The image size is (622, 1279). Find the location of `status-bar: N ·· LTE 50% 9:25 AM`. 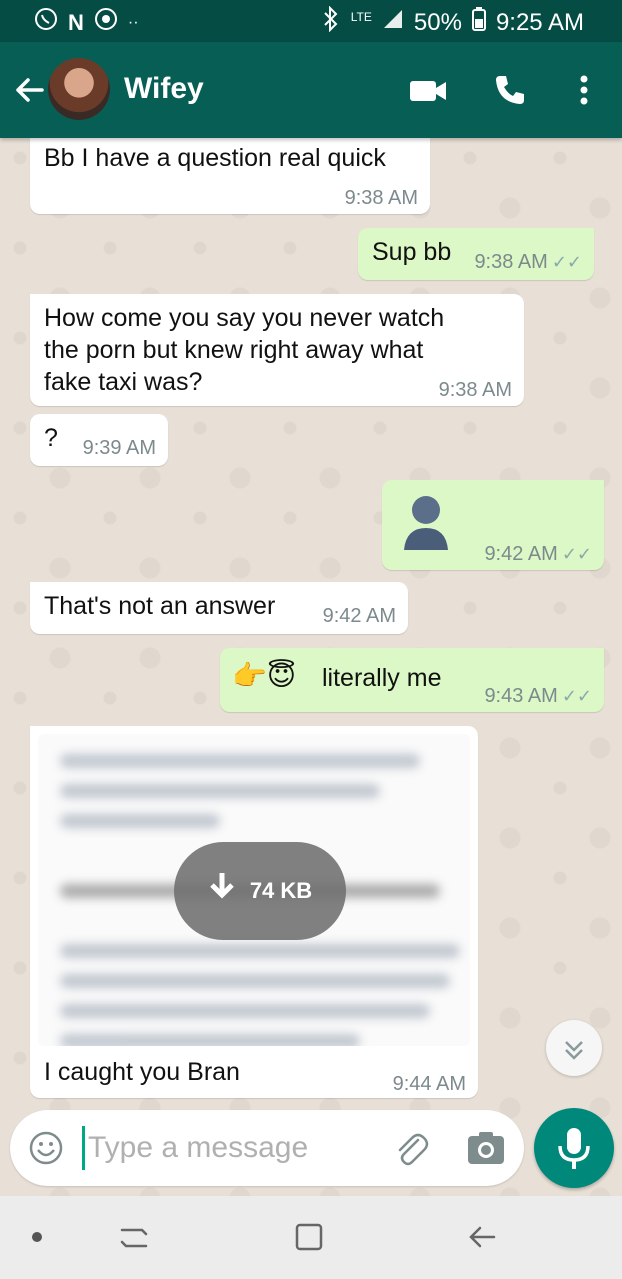

status-bar: N ·· LTE 50% 9:25 AM is located at coordinates (311, 21).